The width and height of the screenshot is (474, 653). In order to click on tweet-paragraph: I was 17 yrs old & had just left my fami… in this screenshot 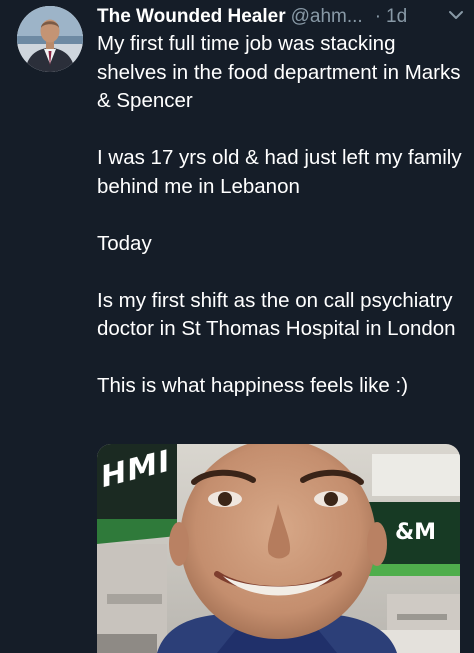, I will do `click(279, 172)`.